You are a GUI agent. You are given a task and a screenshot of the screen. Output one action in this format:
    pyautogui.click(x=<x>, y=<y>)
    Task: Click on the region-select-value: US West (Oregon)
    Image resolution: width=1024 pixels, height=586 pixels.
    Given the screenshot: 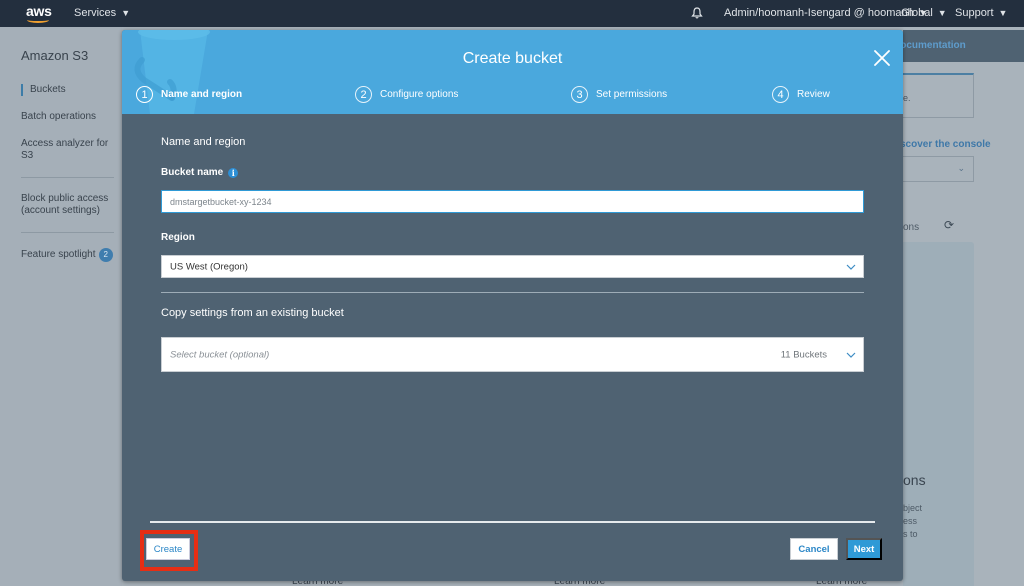 What is the action you would take?
    pyautogui.click(x=209, y=266)
    